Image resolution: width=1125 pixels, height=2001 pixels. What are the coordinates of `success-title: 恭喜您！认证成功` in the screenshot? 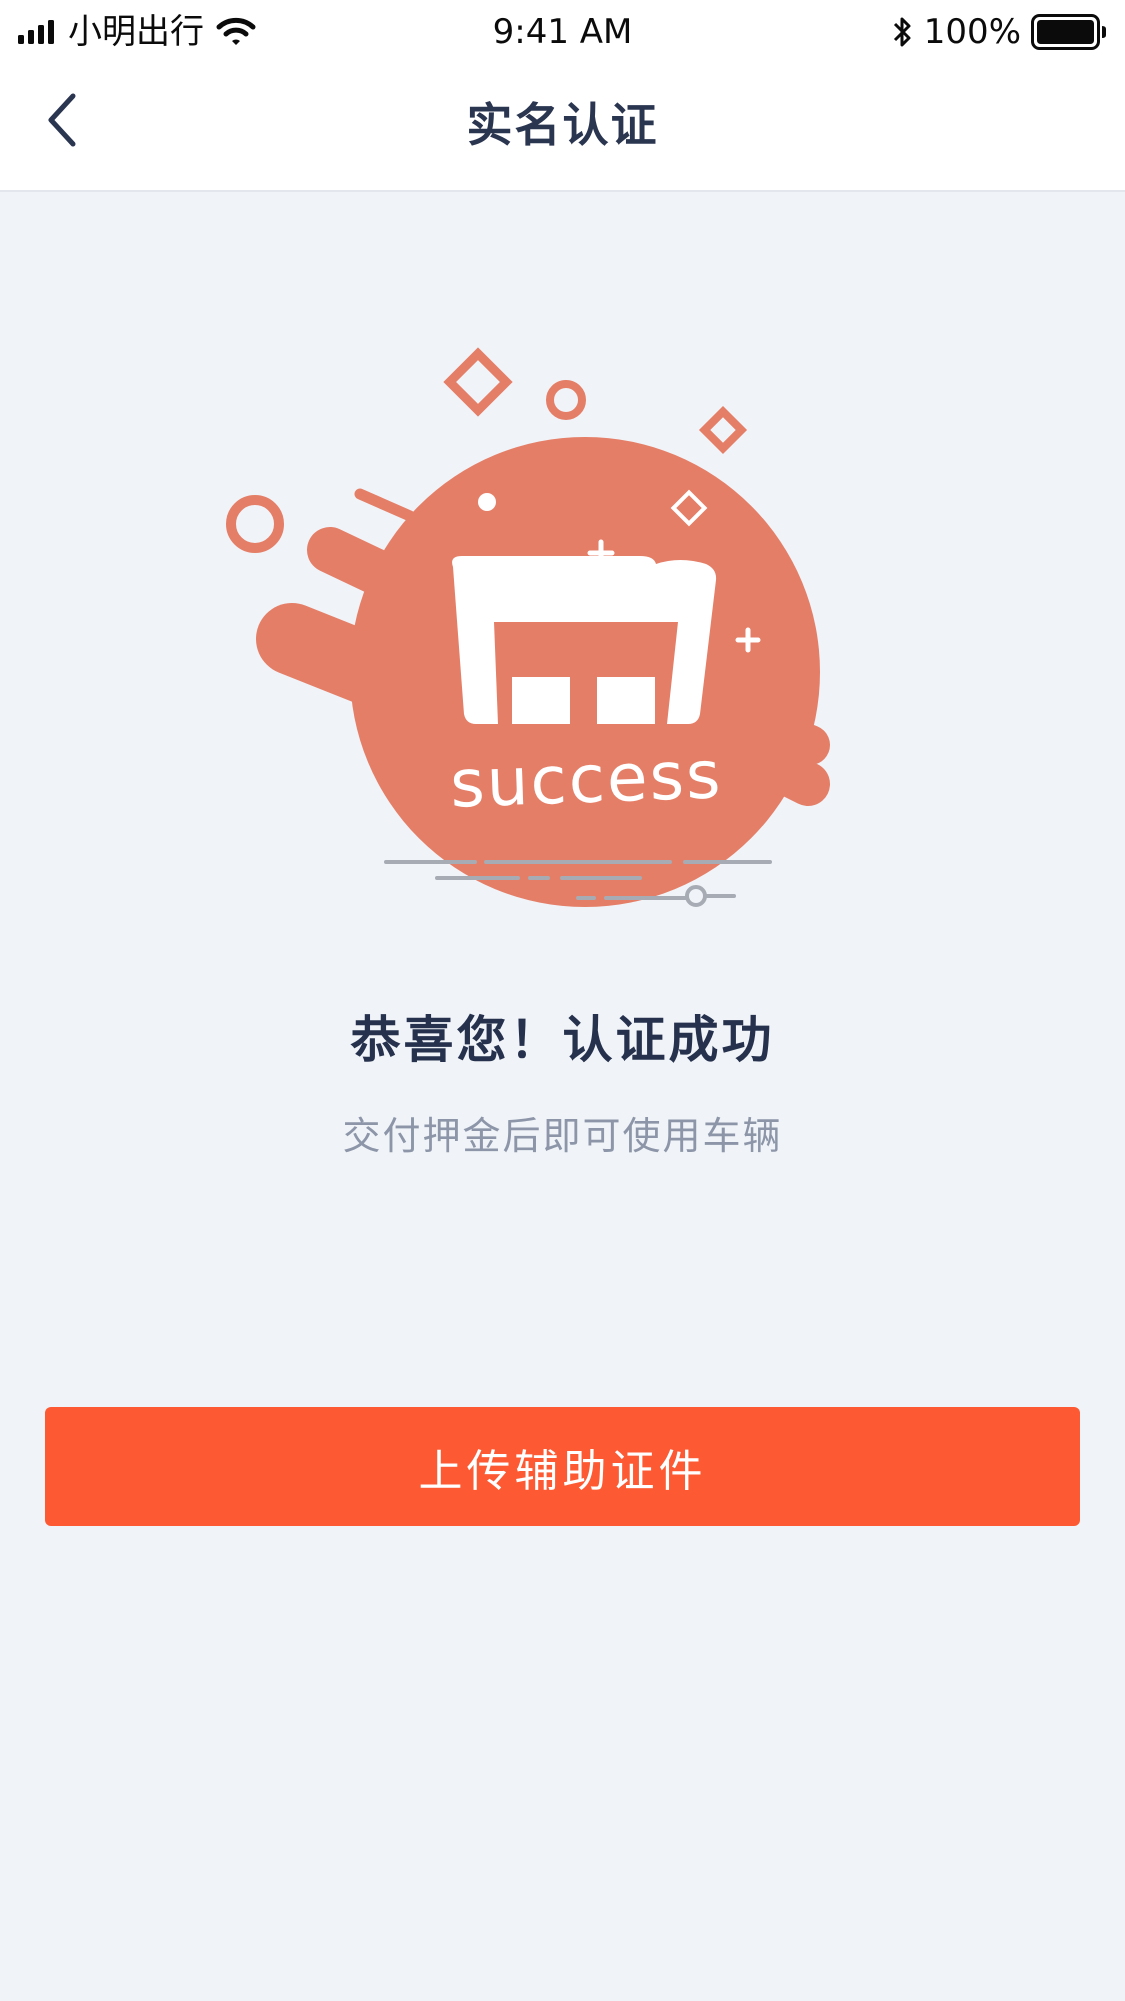 It's located at (562, 1040).